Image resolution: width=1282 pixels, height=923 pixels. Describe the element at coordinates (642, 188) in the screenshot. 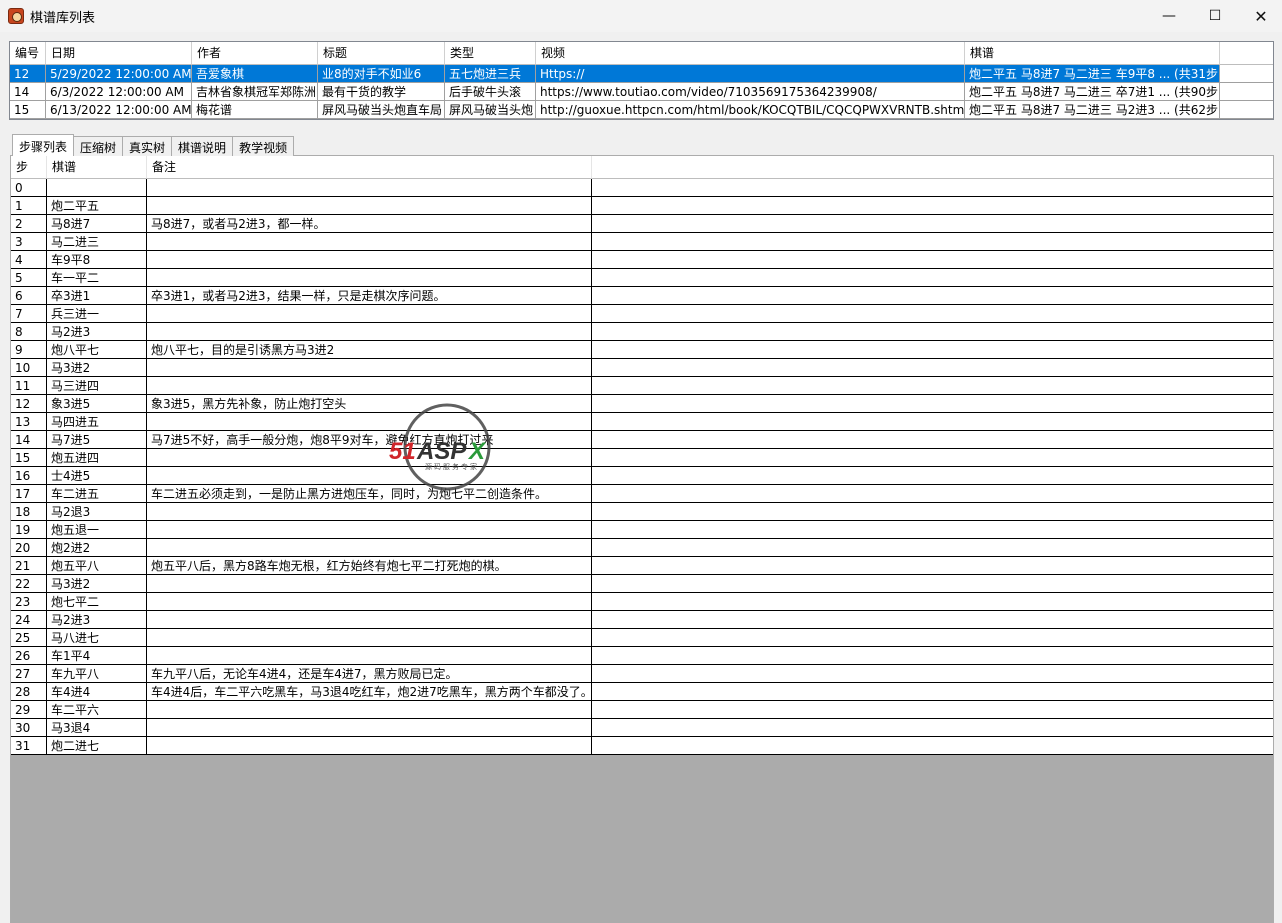

I see `step-row: 0` at that location.